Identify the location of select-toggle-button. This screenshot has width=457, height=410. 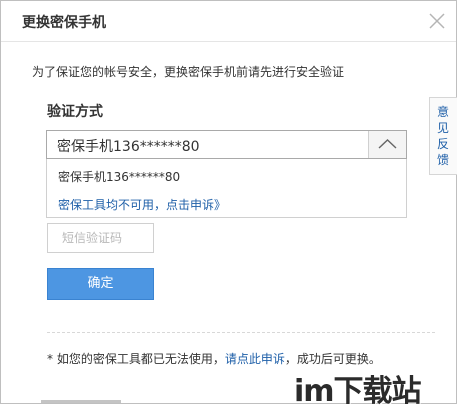
(387, 144).